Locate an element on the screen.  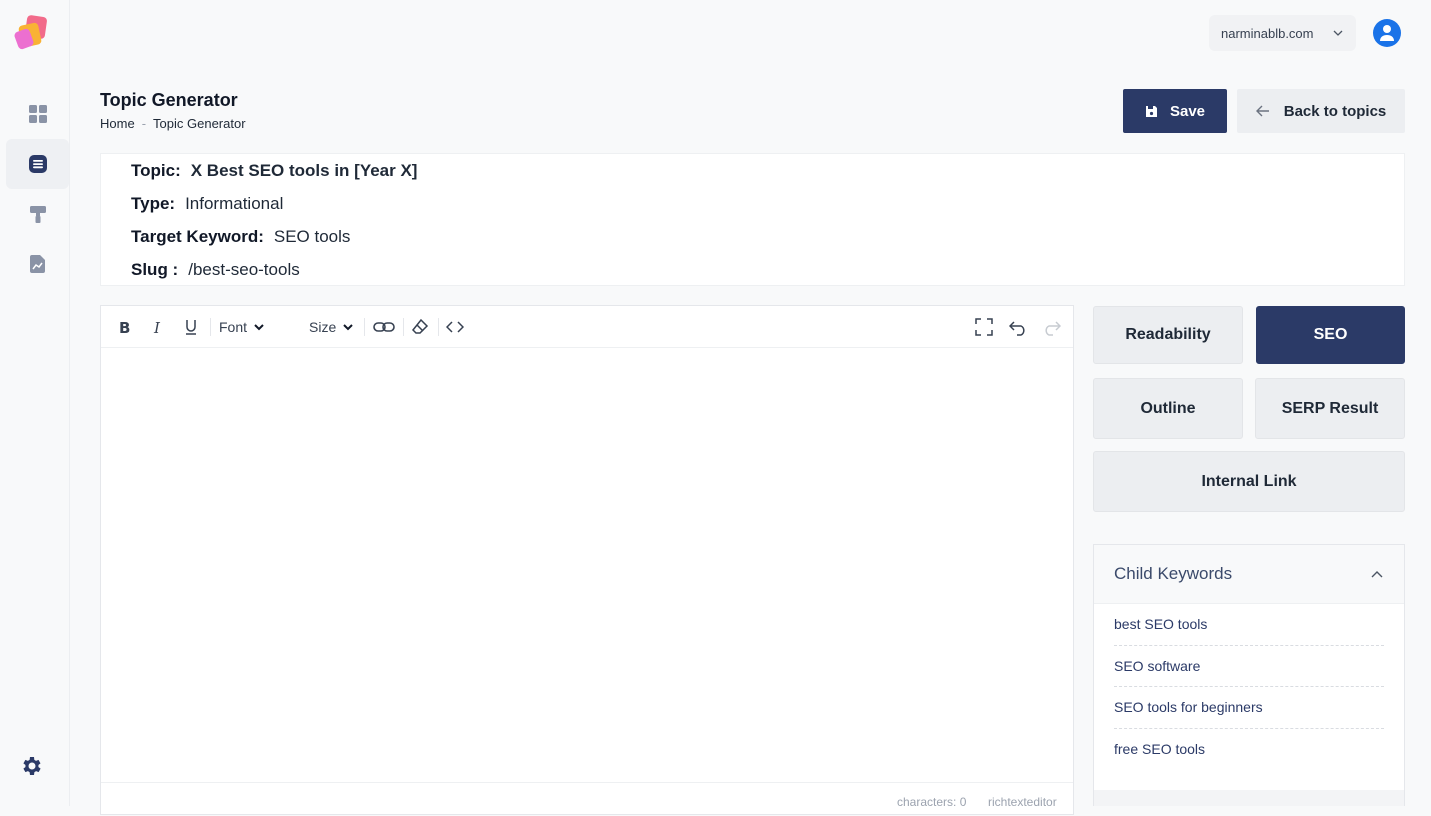
redo-button is located at coordinates (1052, 327).